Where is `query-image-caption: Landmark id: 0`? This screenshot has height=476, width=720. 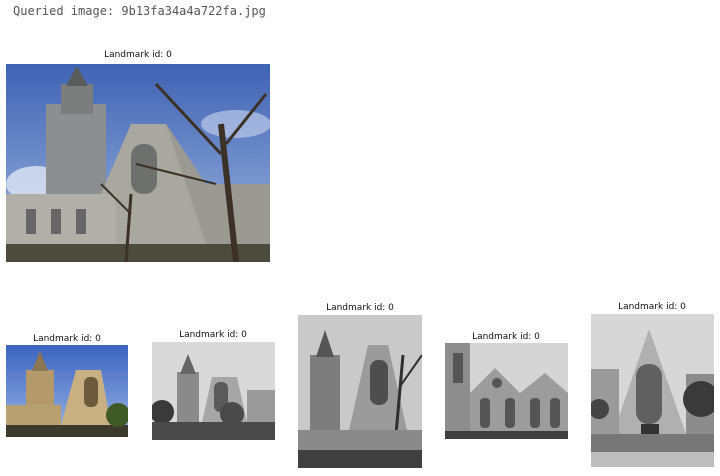 query-image-caption: Landmark id: 0 is located at coordinates (138, 55).